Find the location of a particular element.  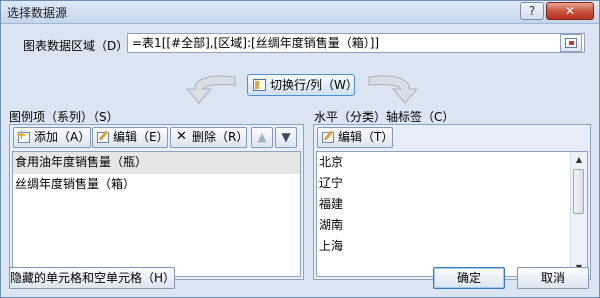

series-list-item: 丝绸年度销售量（箱） is located at coordinates (156, 185).